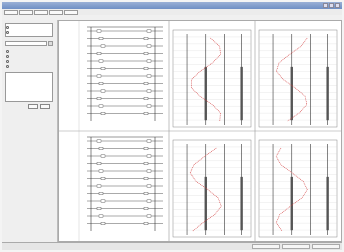 The height and width of the screenshot is (252, 344). I want to click on options-box, so click(29, 30).